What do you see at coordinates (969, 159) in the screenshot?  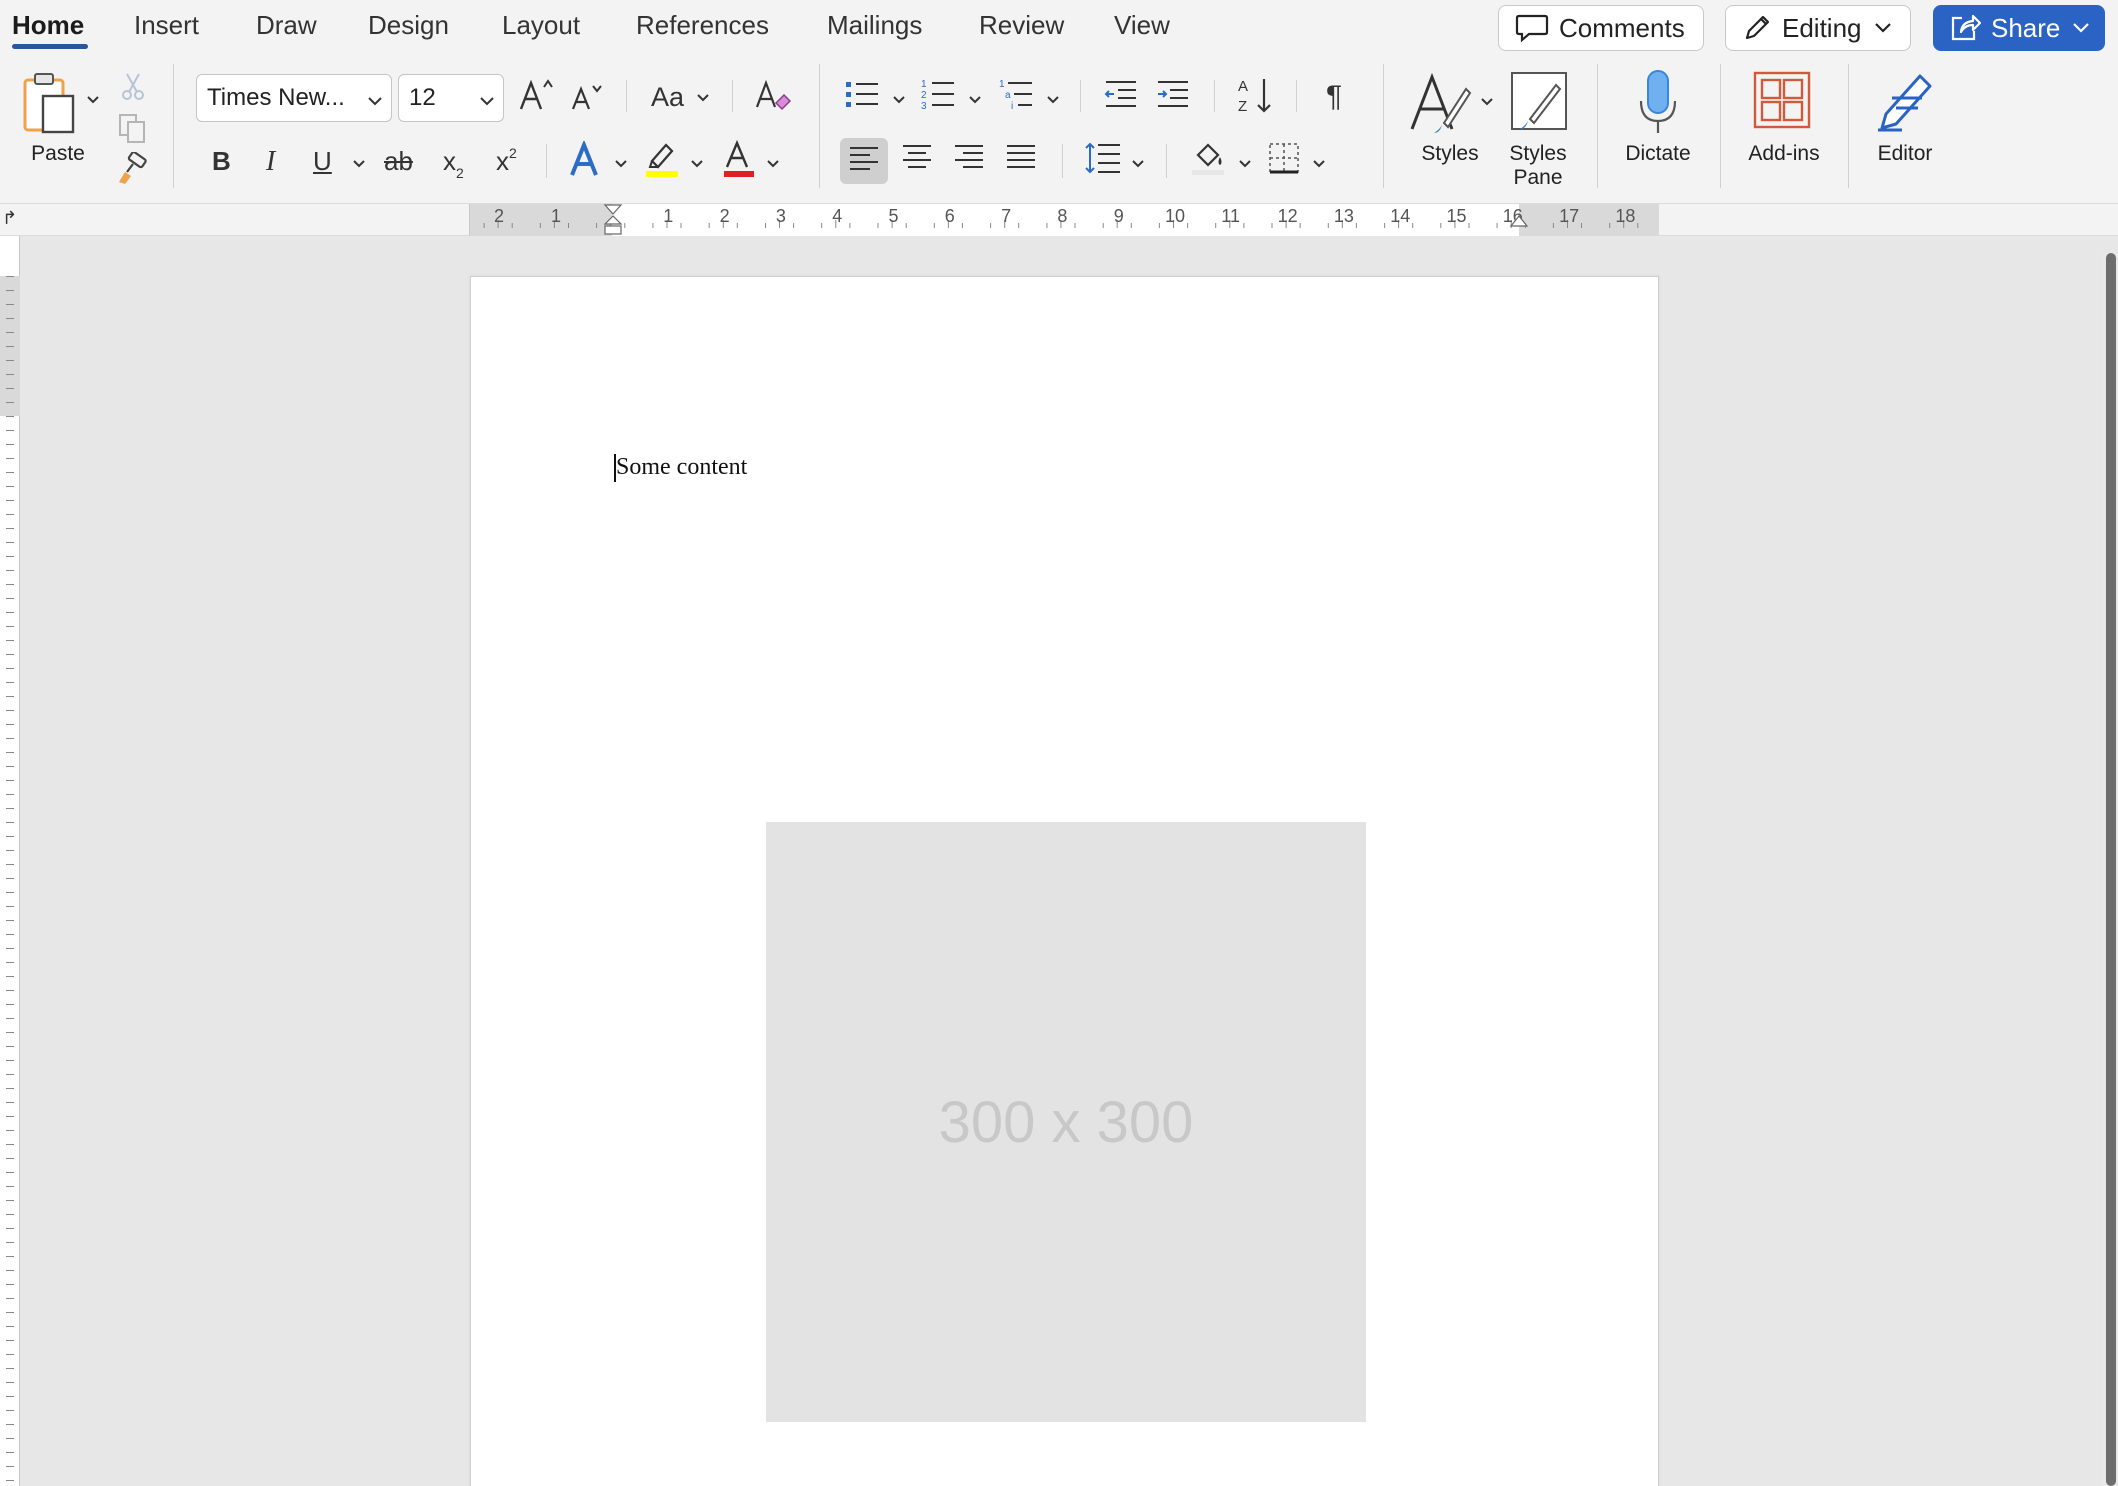 I see `align-right-button` at bounding box center [969, 159].